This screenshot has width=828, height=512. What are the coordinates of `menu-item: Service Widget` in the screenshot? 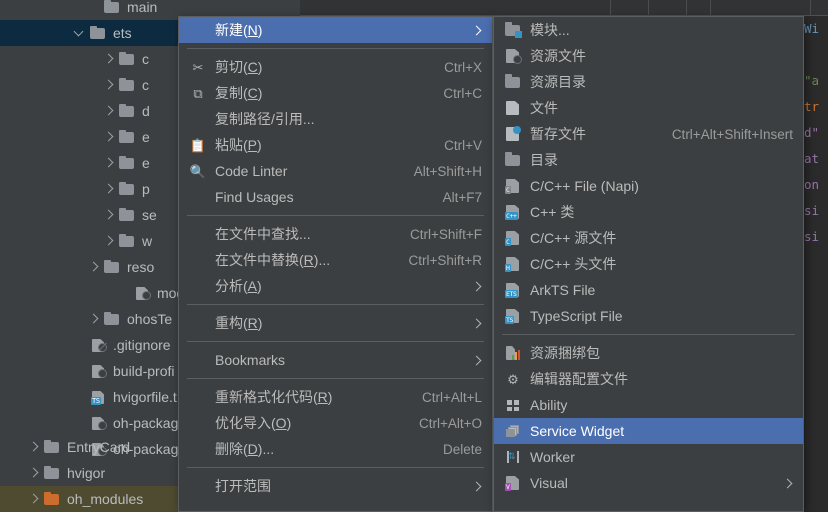 It's located at (648, 431).